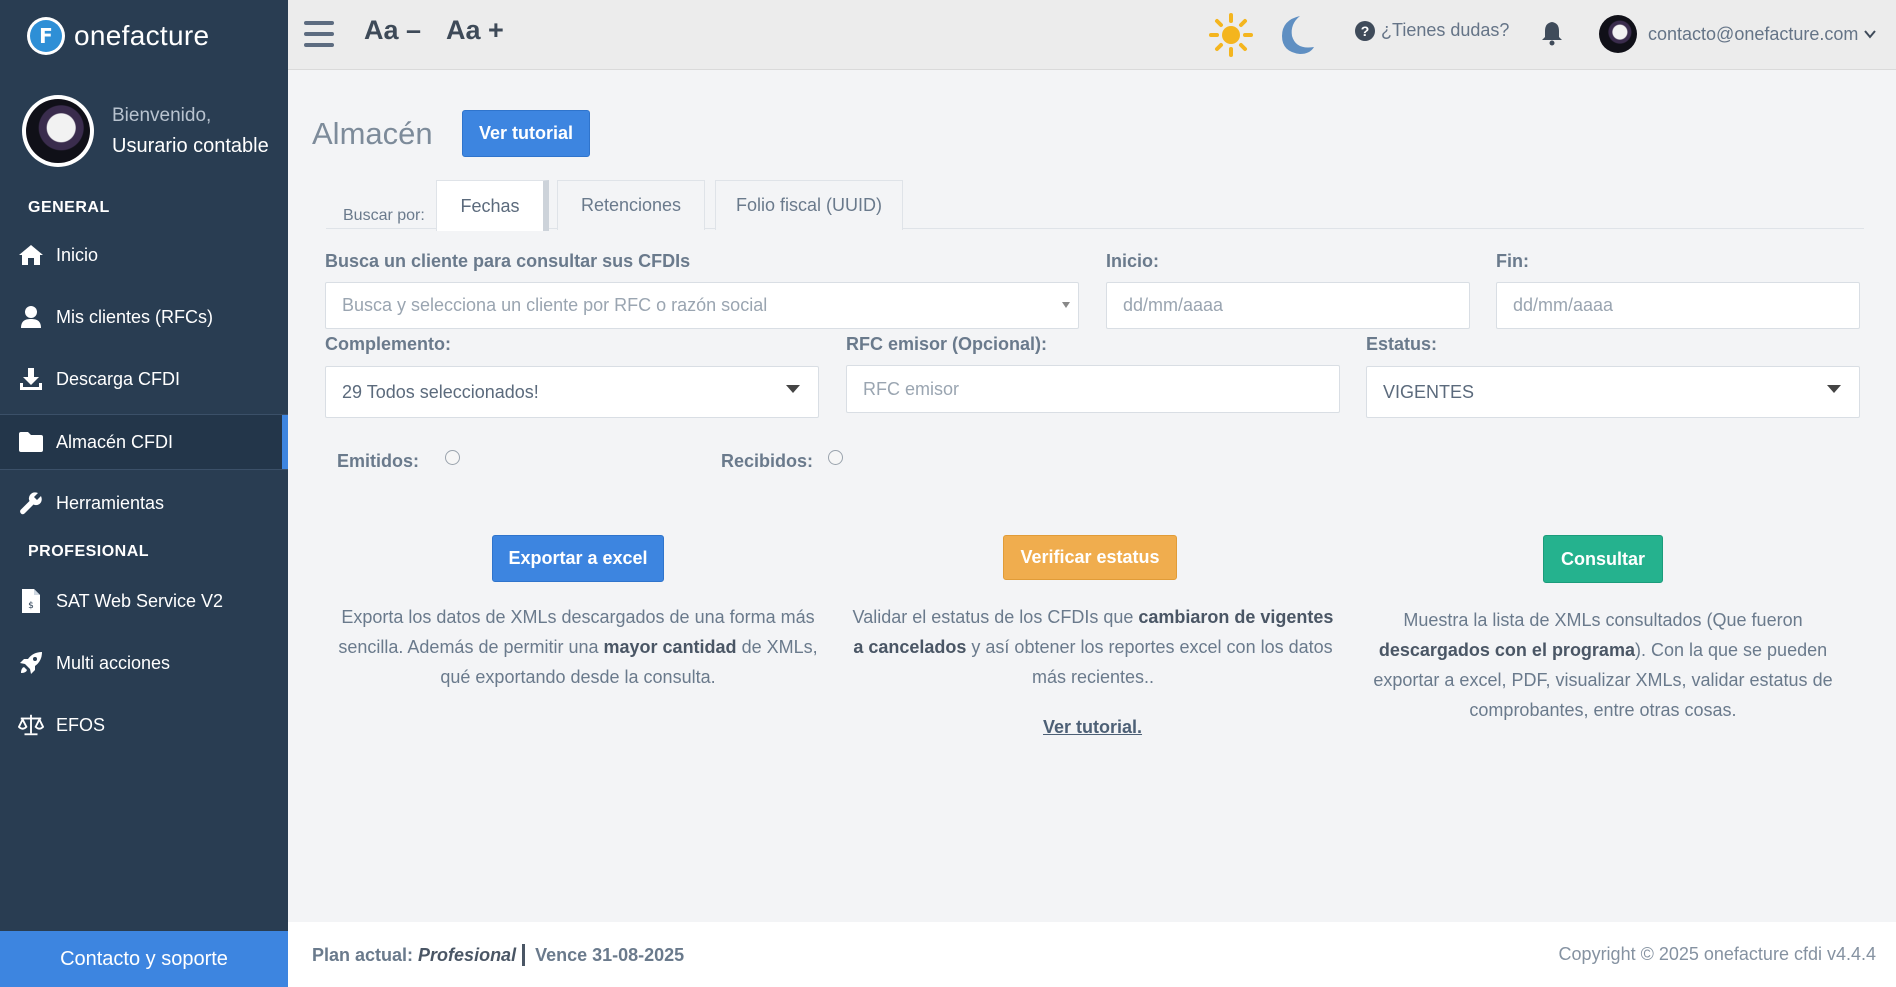 The width and height of the screenshot is (1896, 987). What do you see at coordinates (378, 461) in the screenshot?
I see `emitidos-label: Emitidos:` at bounding box center [378, 461].